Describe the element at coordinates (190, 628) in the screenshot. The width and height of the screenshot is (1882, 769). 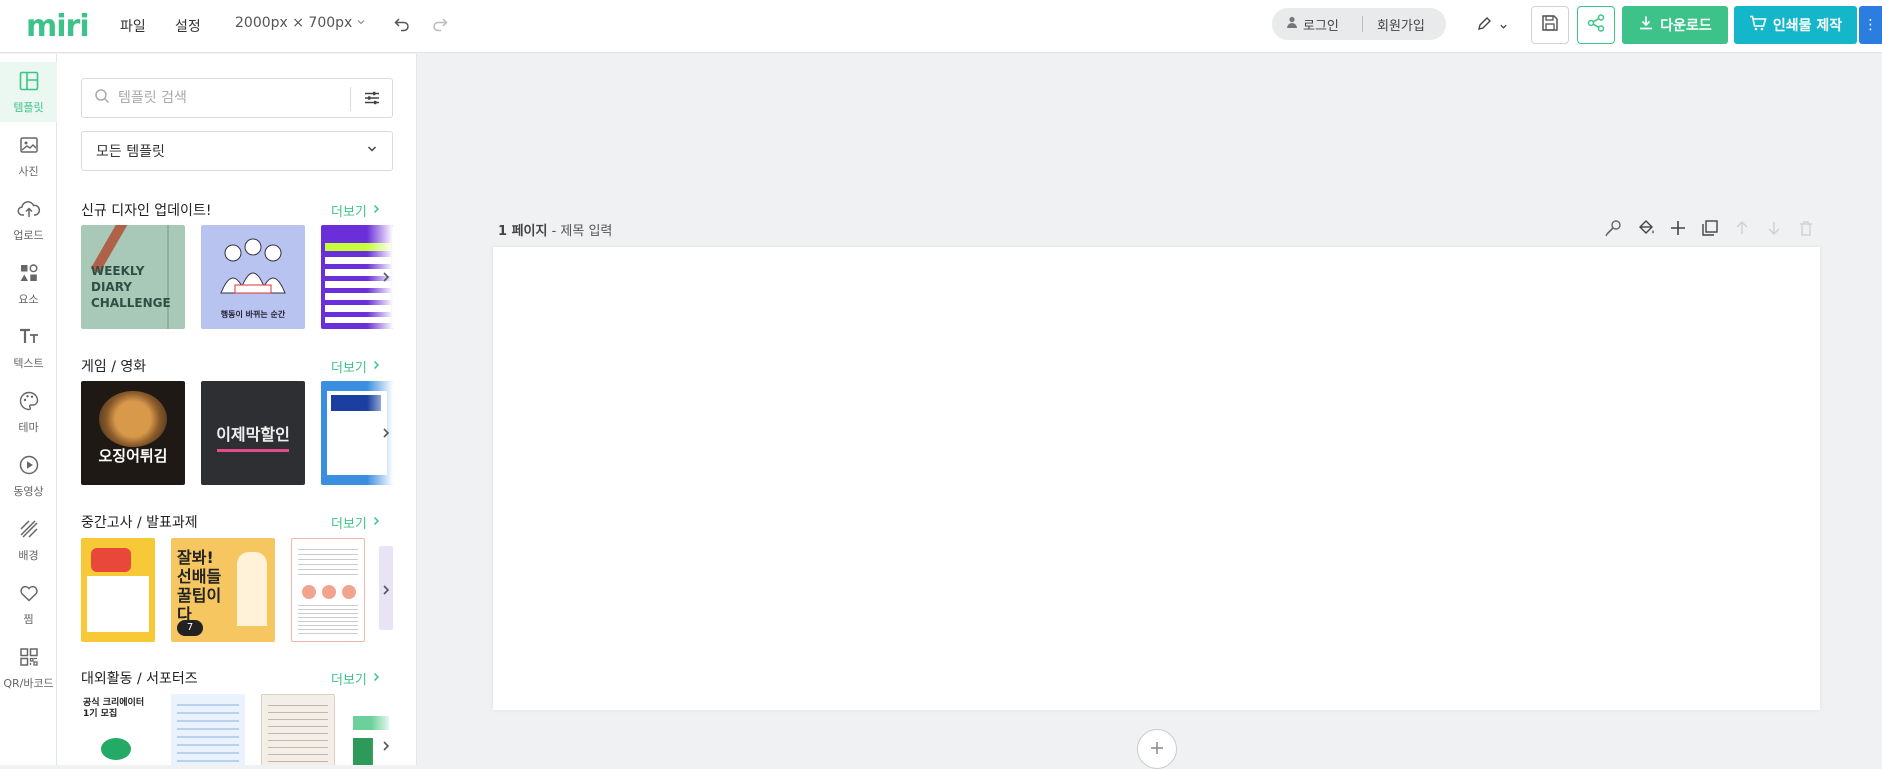
I see `page-count-badge: 7` at that location.